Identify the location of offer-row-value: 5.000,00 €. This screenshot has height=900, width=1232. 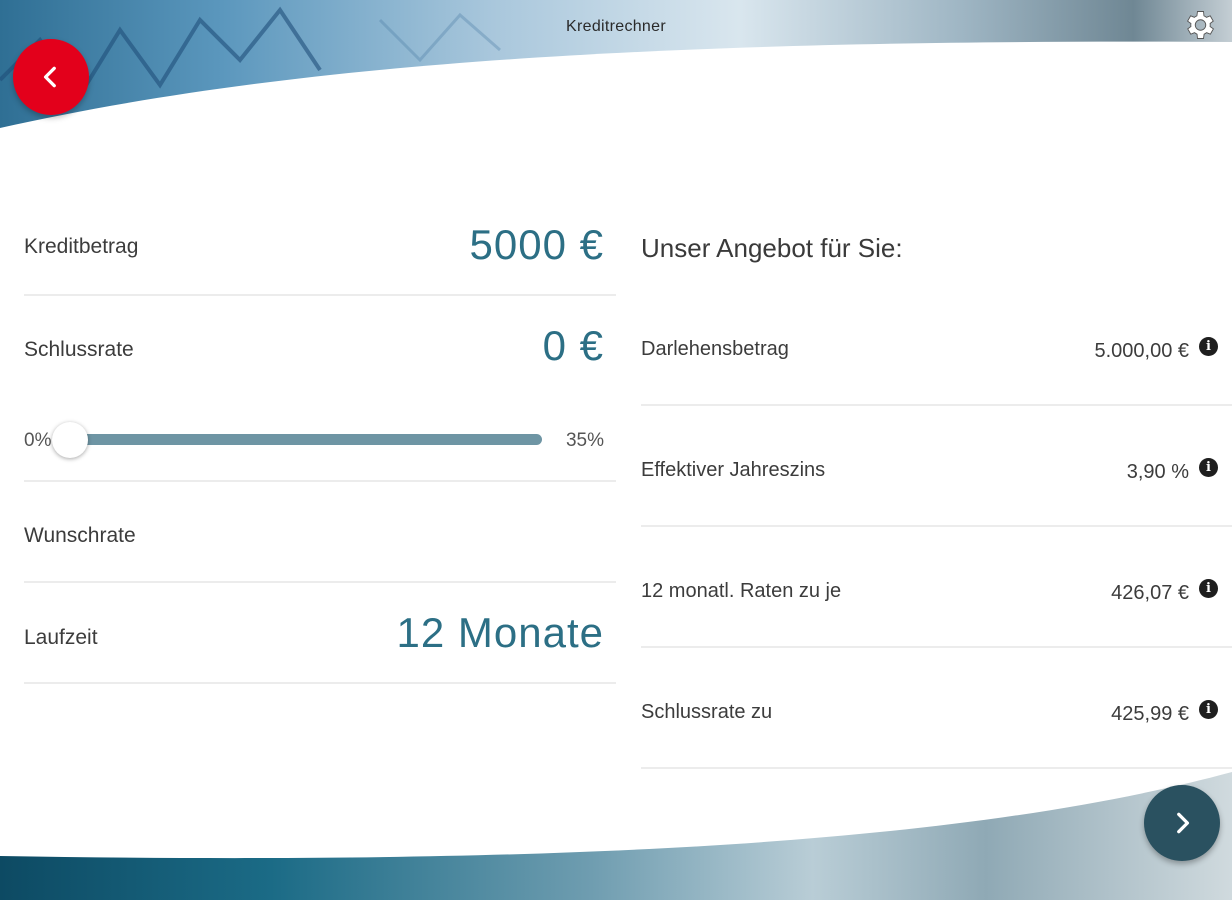
(1141, 351).